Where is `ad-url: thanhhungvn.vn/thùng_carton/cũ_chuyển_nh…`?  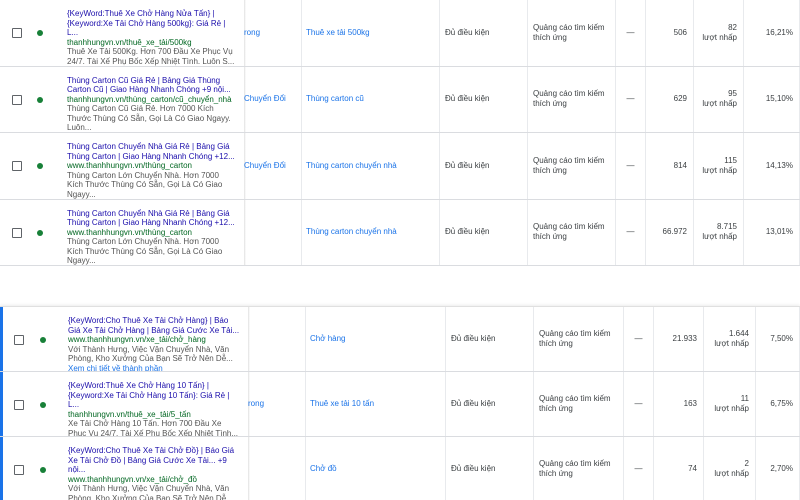 ad-url: thanhhungvn.vn/thùng_carton/cũ_chuyển_nh… is located at coordinates (149, 99).